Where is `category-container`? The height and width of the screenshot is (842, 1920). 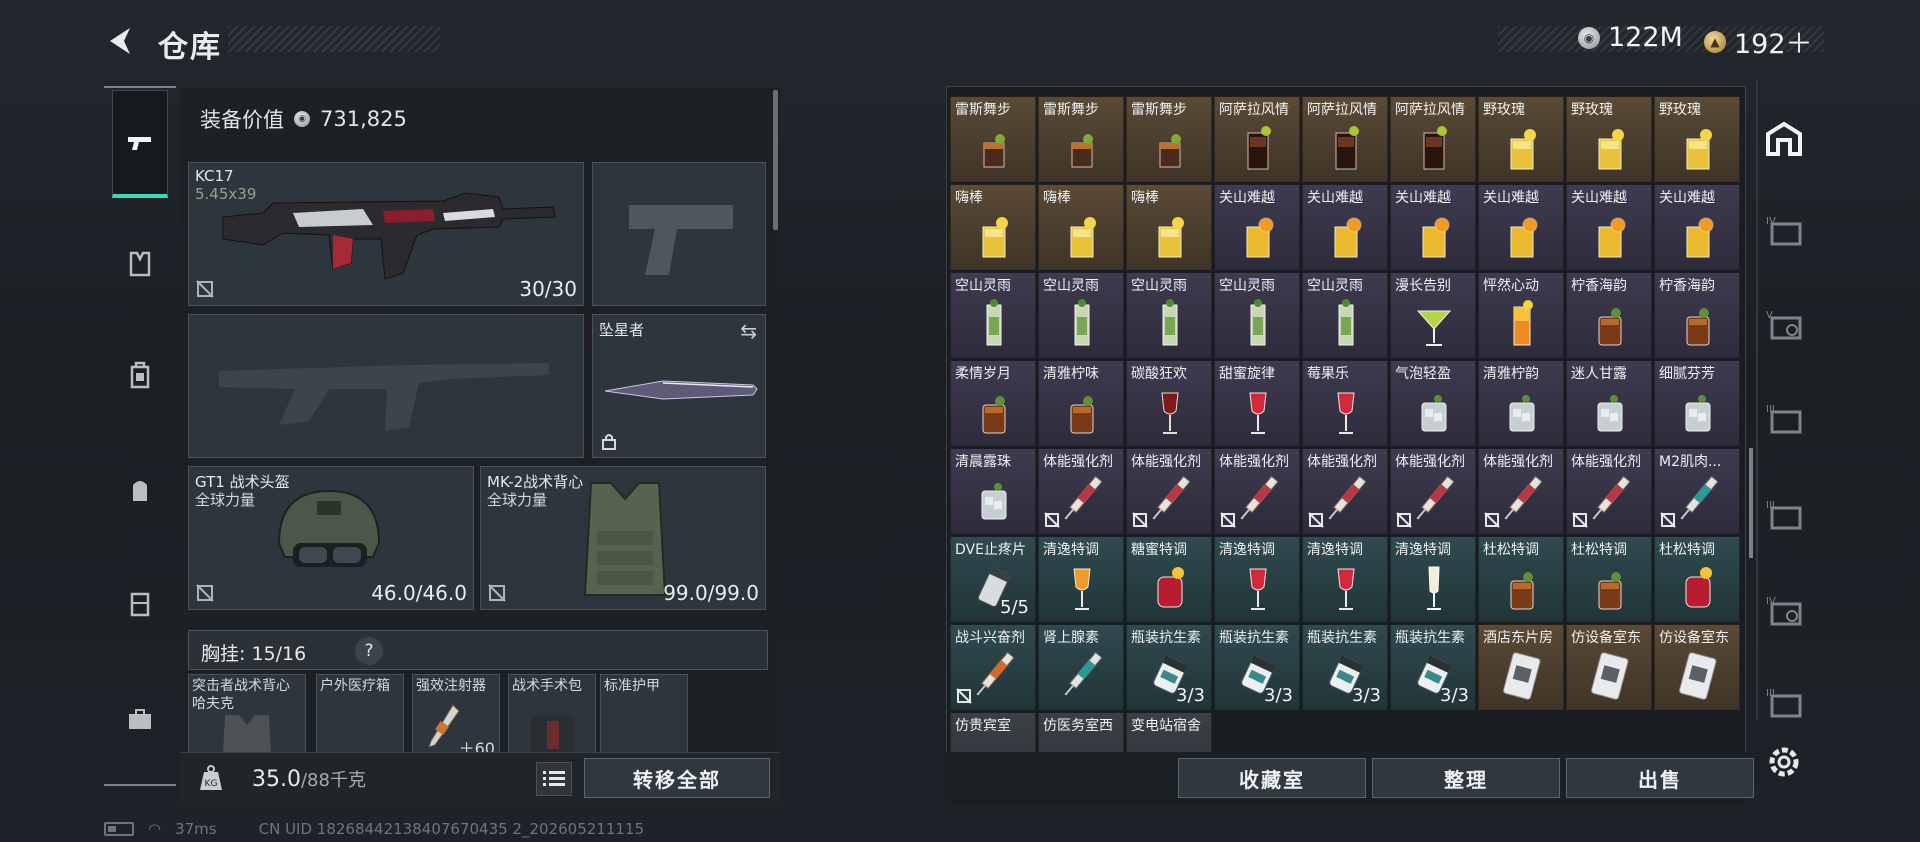
category-container is located at coordinates (140, 604).